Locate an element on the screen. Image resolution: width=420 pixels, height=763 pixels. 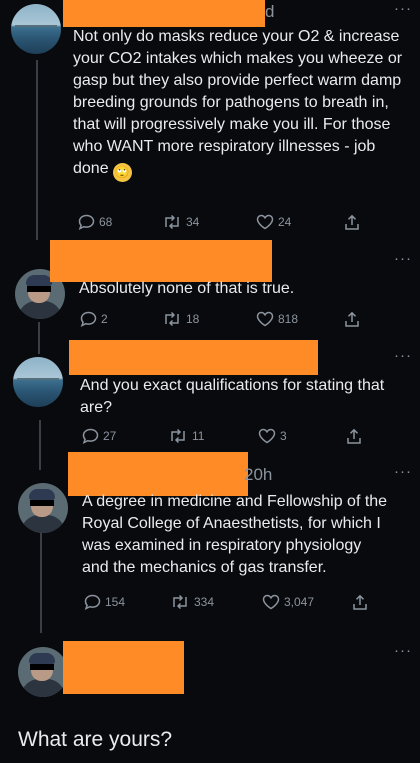
reply-button: 154 is located at coordinates (104, 602).